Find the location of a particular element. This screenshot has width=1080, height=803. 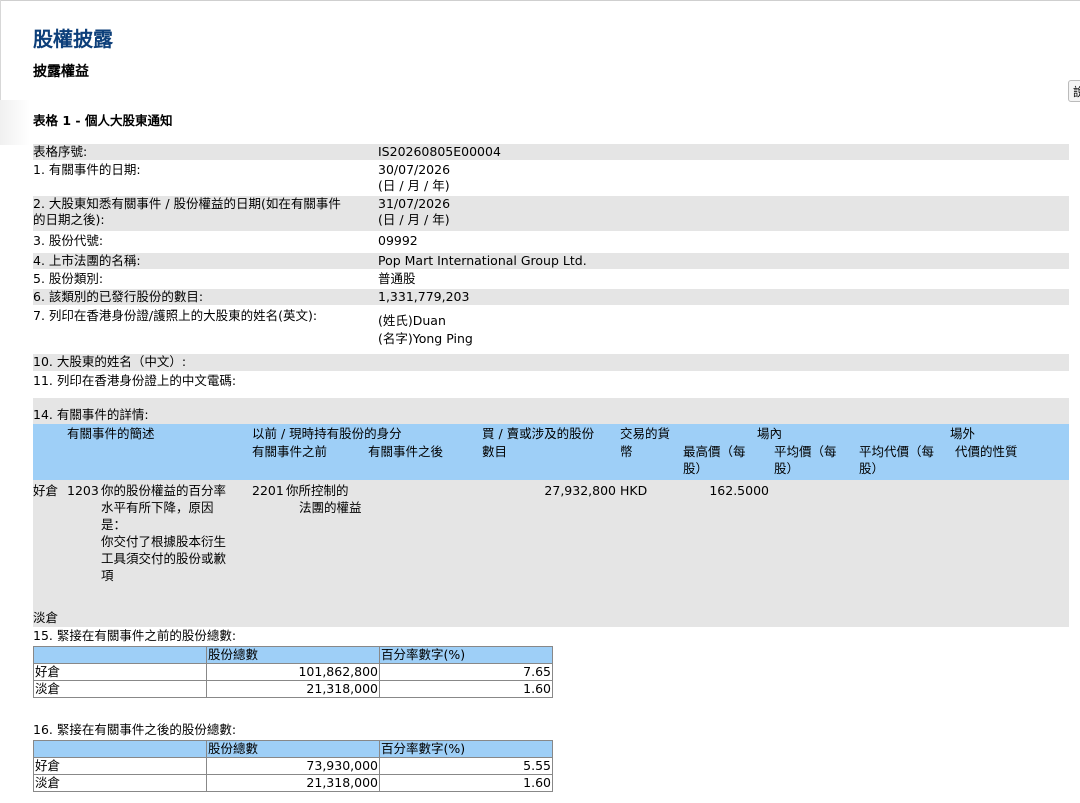

field-label: 2. 大股東知悉有關事件 / 股份權益的日期(如在有關事件 is located at coordinates (187, 203).